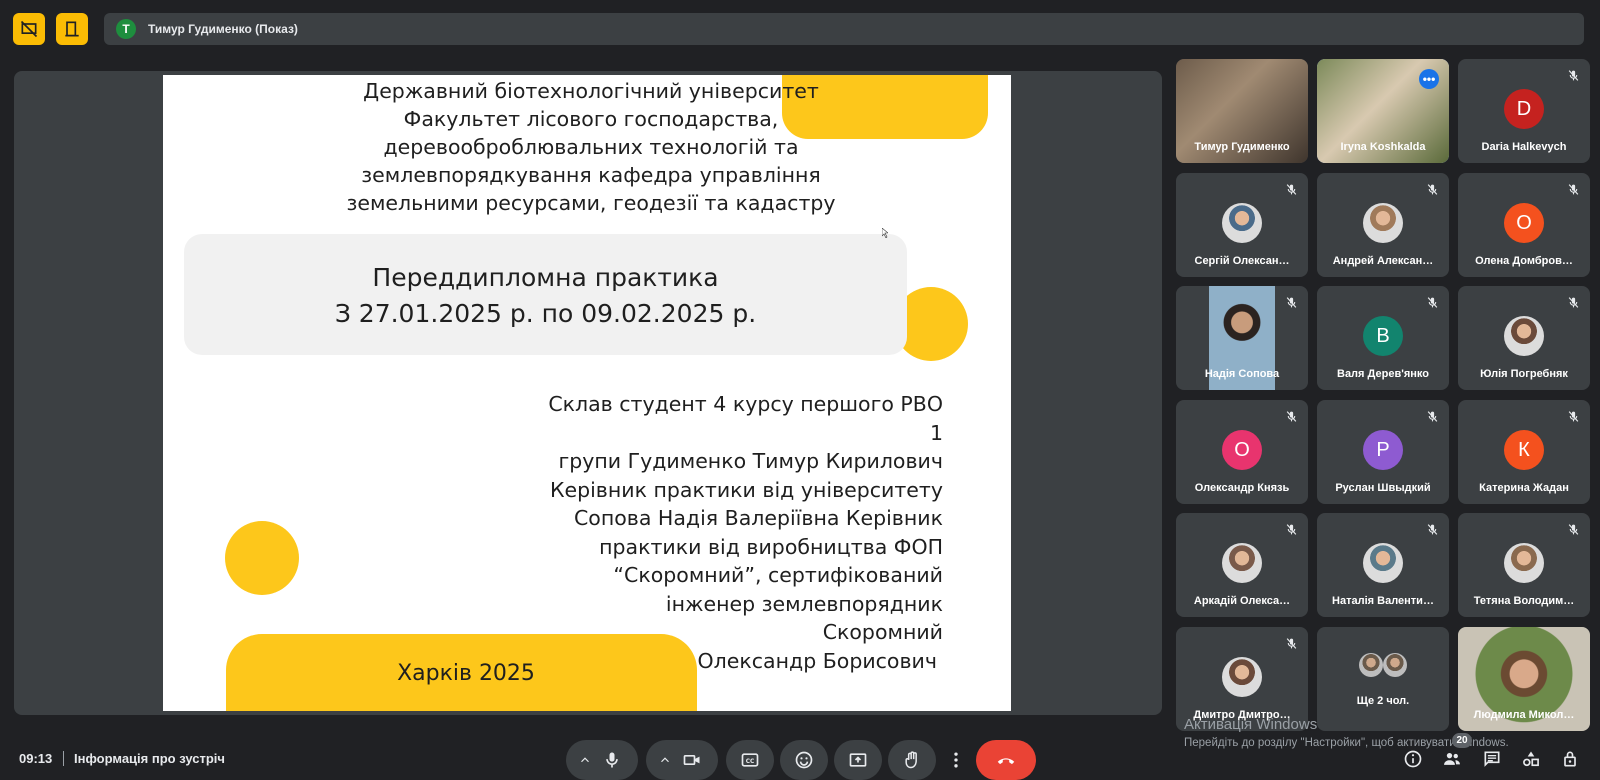  I want to click on participant-name: Олександр Князь, so click(1242, 488).